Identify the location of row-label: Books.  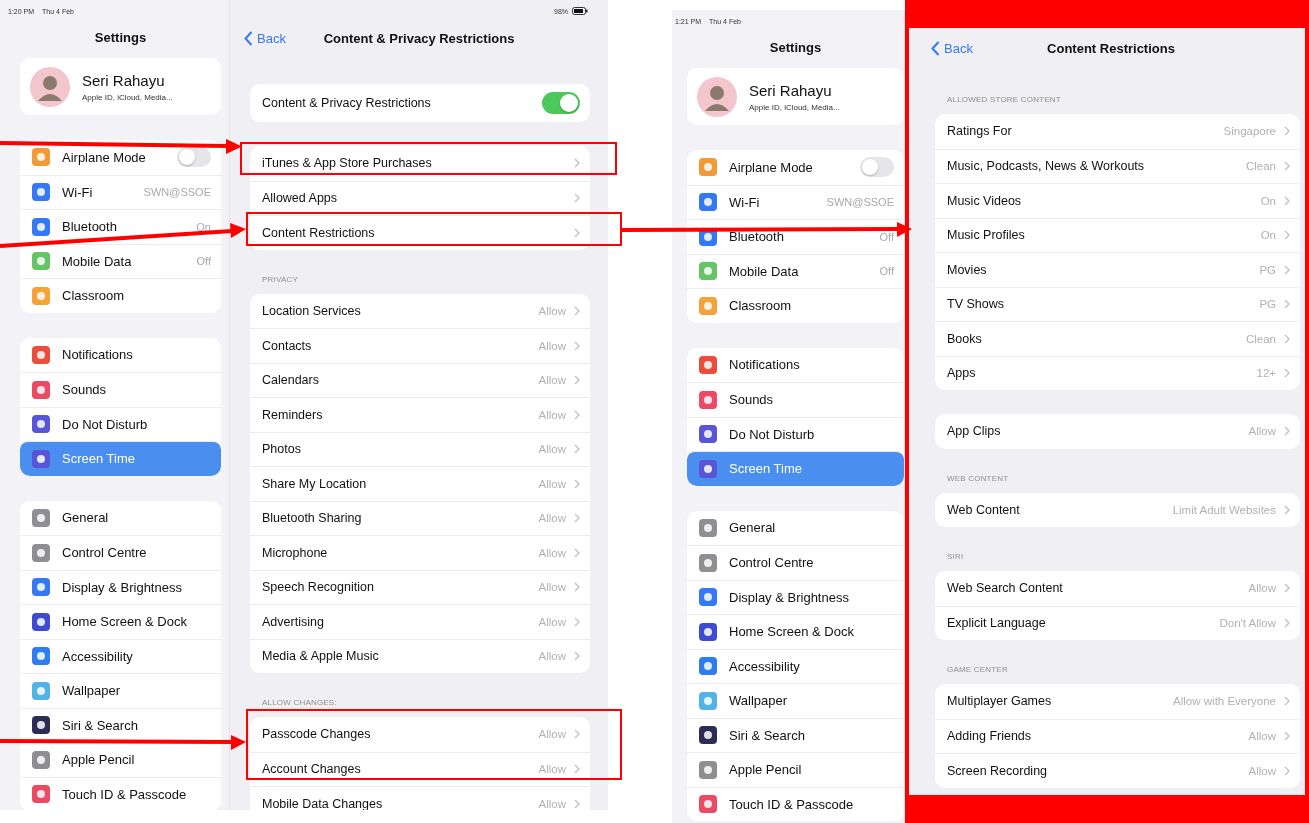
(965, 338).